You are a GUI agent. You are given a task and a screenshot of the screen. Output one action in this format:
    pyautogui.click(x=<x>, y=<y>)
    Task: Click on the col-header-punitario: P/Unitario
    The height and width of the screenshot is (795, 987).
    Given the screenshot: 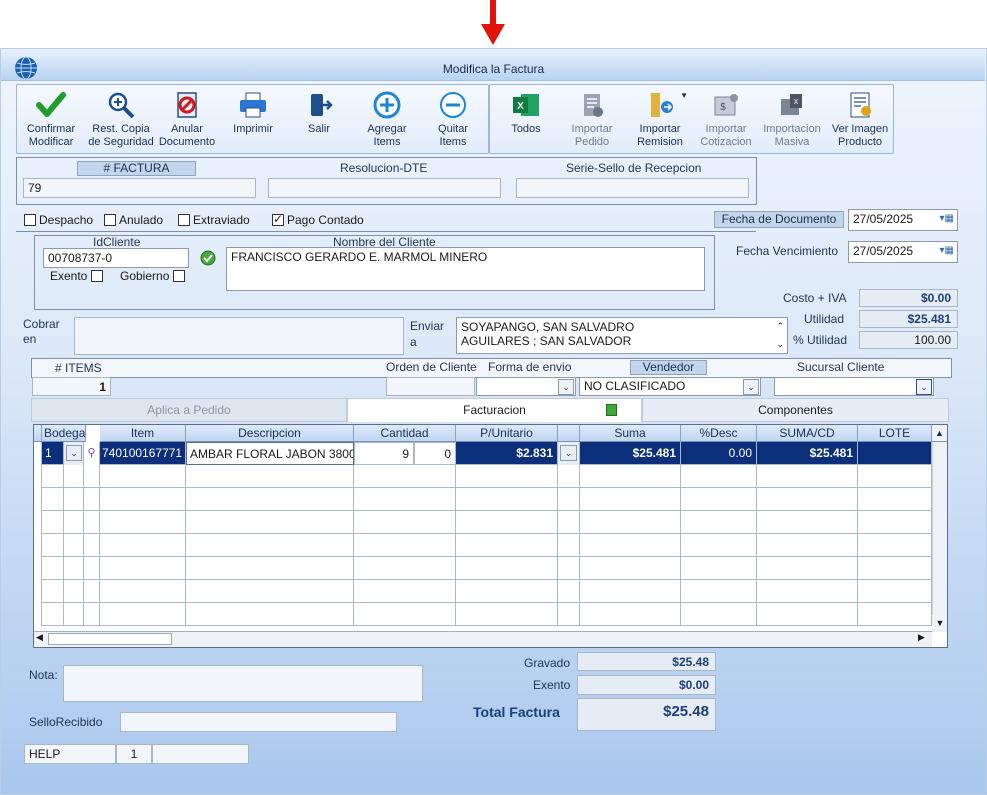 What is the action you would take?
    pyautogui.click(x=507, y=433)
    